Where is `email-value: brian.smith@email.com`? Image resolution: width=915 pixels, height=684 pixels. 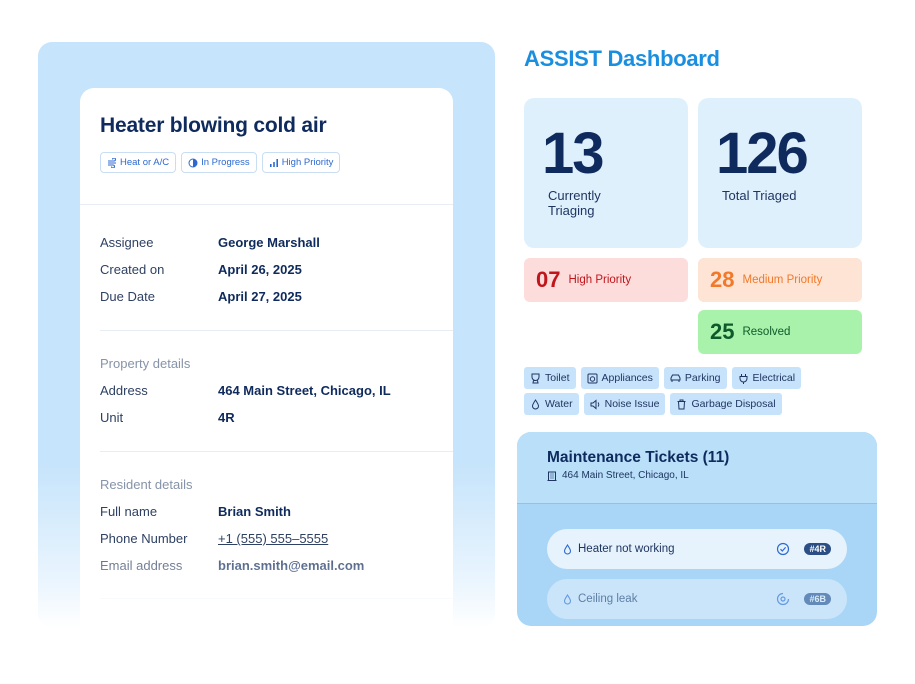
email-value: brian.smith@email.com is located at coordinates (291, 565).